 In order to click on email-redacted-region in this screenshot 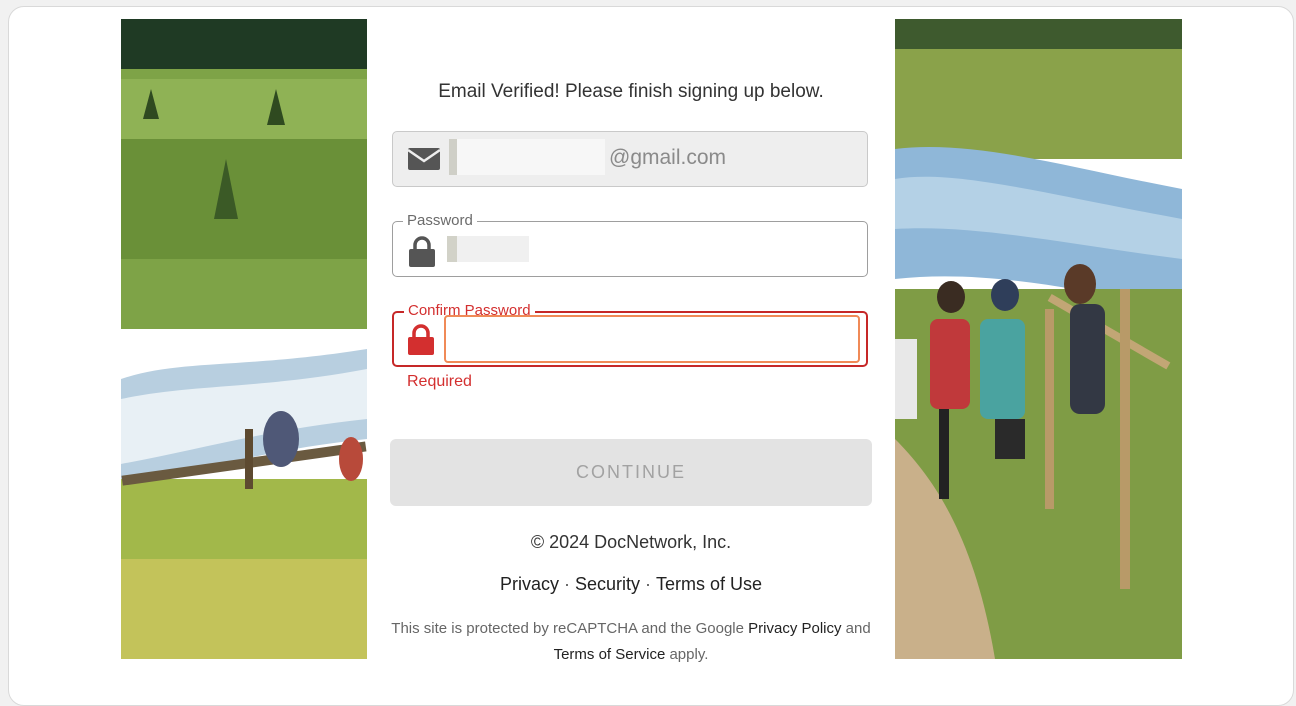, I will do `click(527, 157)`.